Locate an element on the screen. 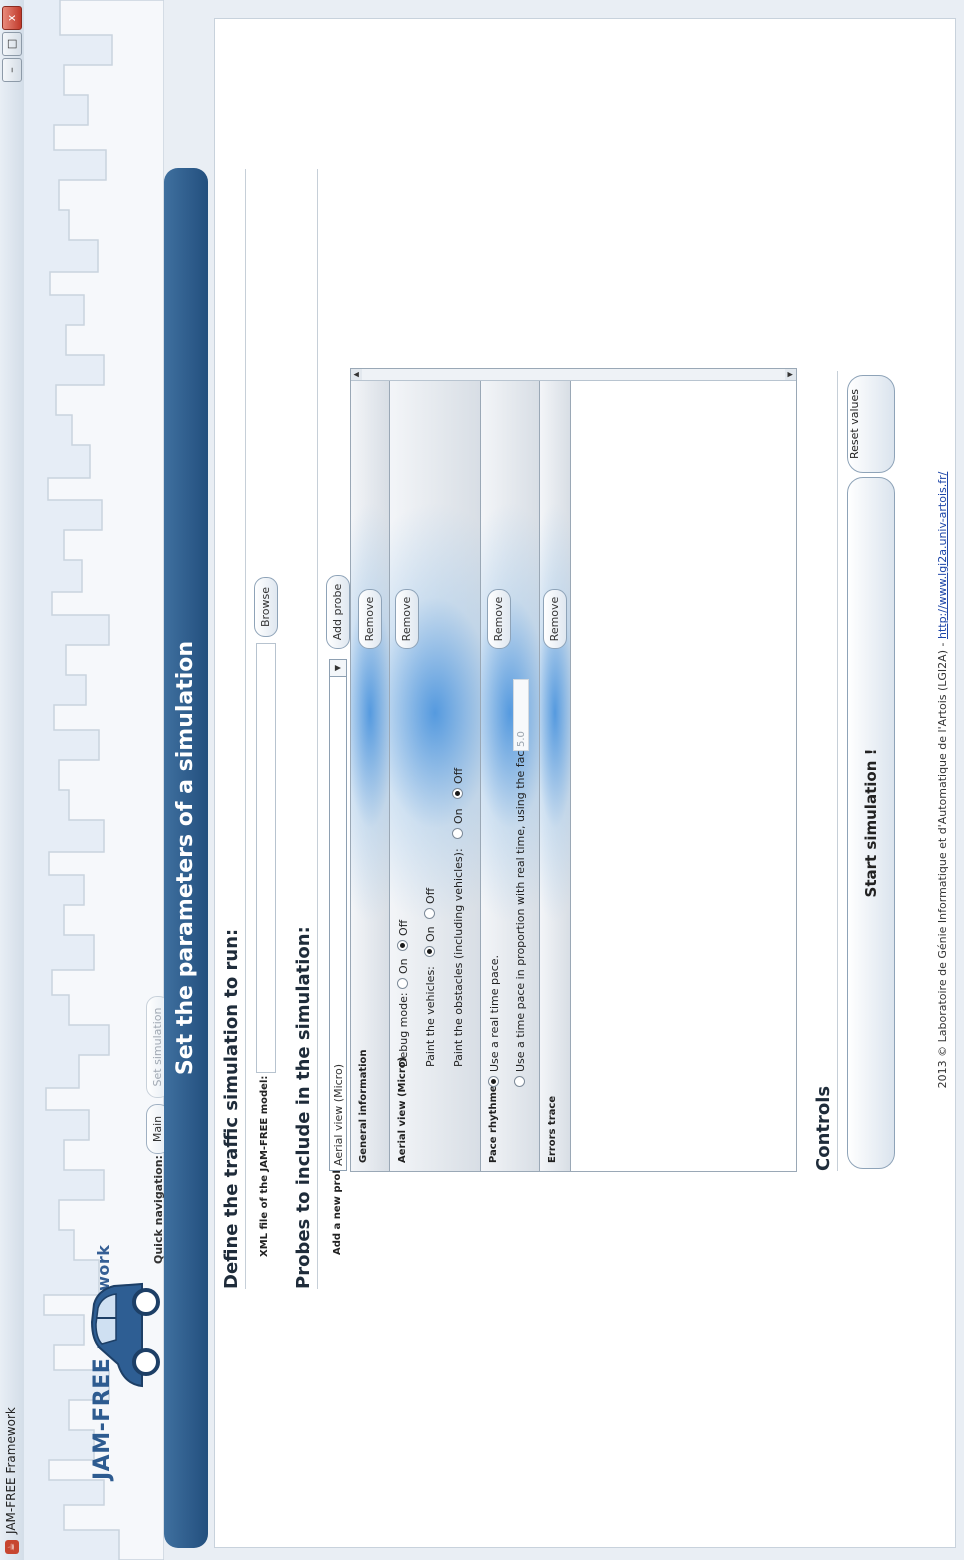  probe-list-scrollbar: ▲ ▼ is located at coordinates (573, 375).